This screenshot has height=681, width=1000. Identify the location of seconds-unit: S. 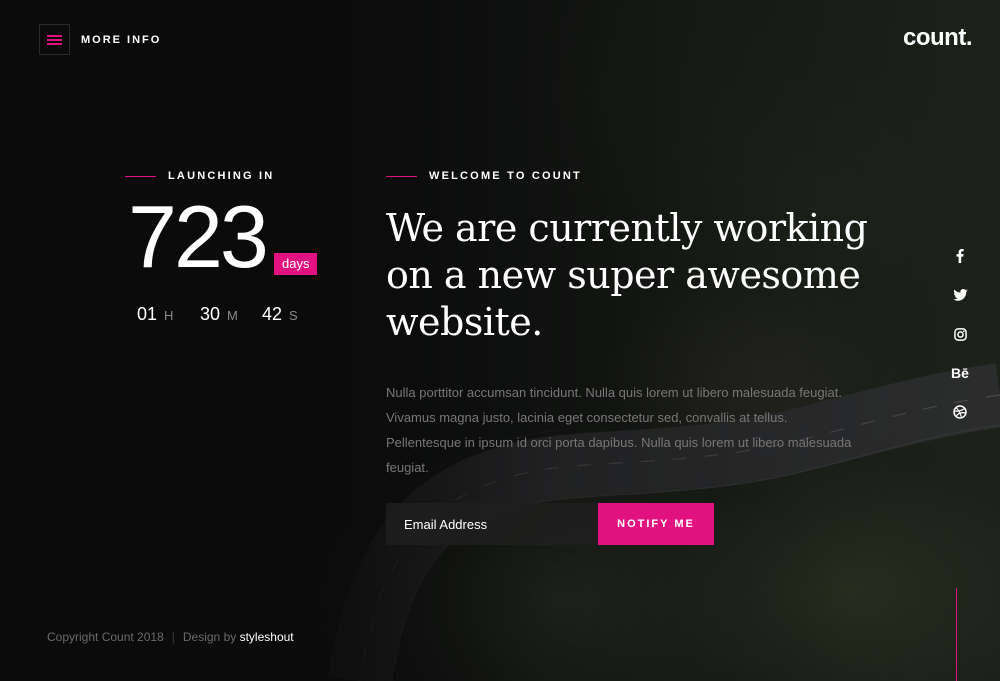
(293, 315).